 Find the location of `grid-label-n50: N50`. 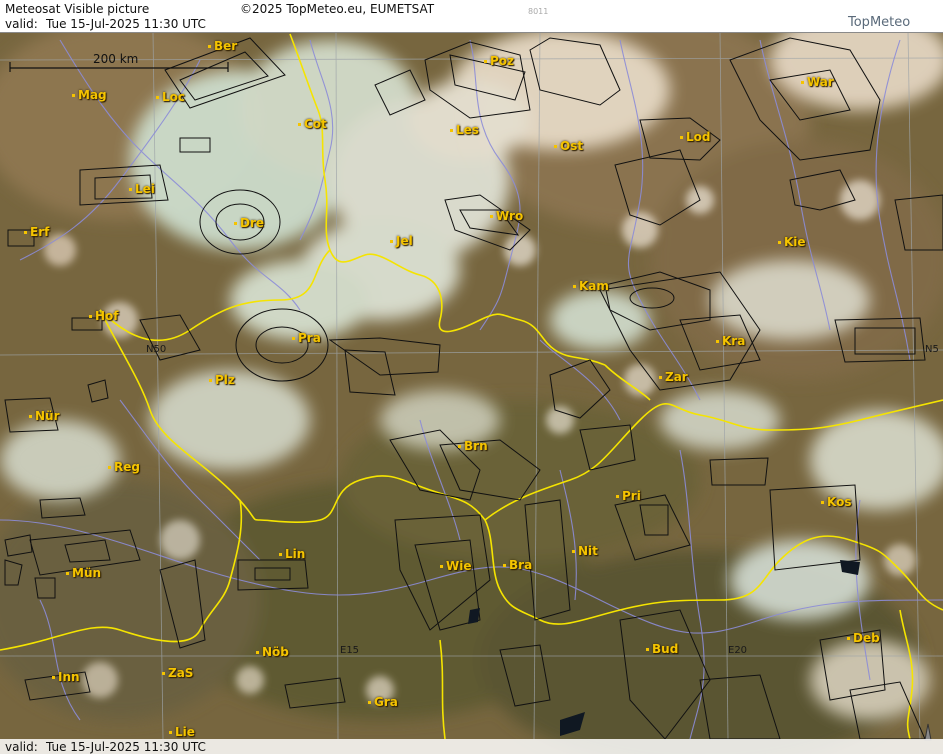

grid-label-n50: N50 is located at coordinates (156, 349).